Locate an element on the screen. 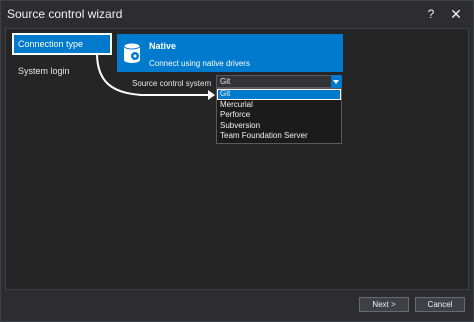 The width and height of the screenshot is (474, 322). close-button: ✕ is located at coordinates (456, 14).